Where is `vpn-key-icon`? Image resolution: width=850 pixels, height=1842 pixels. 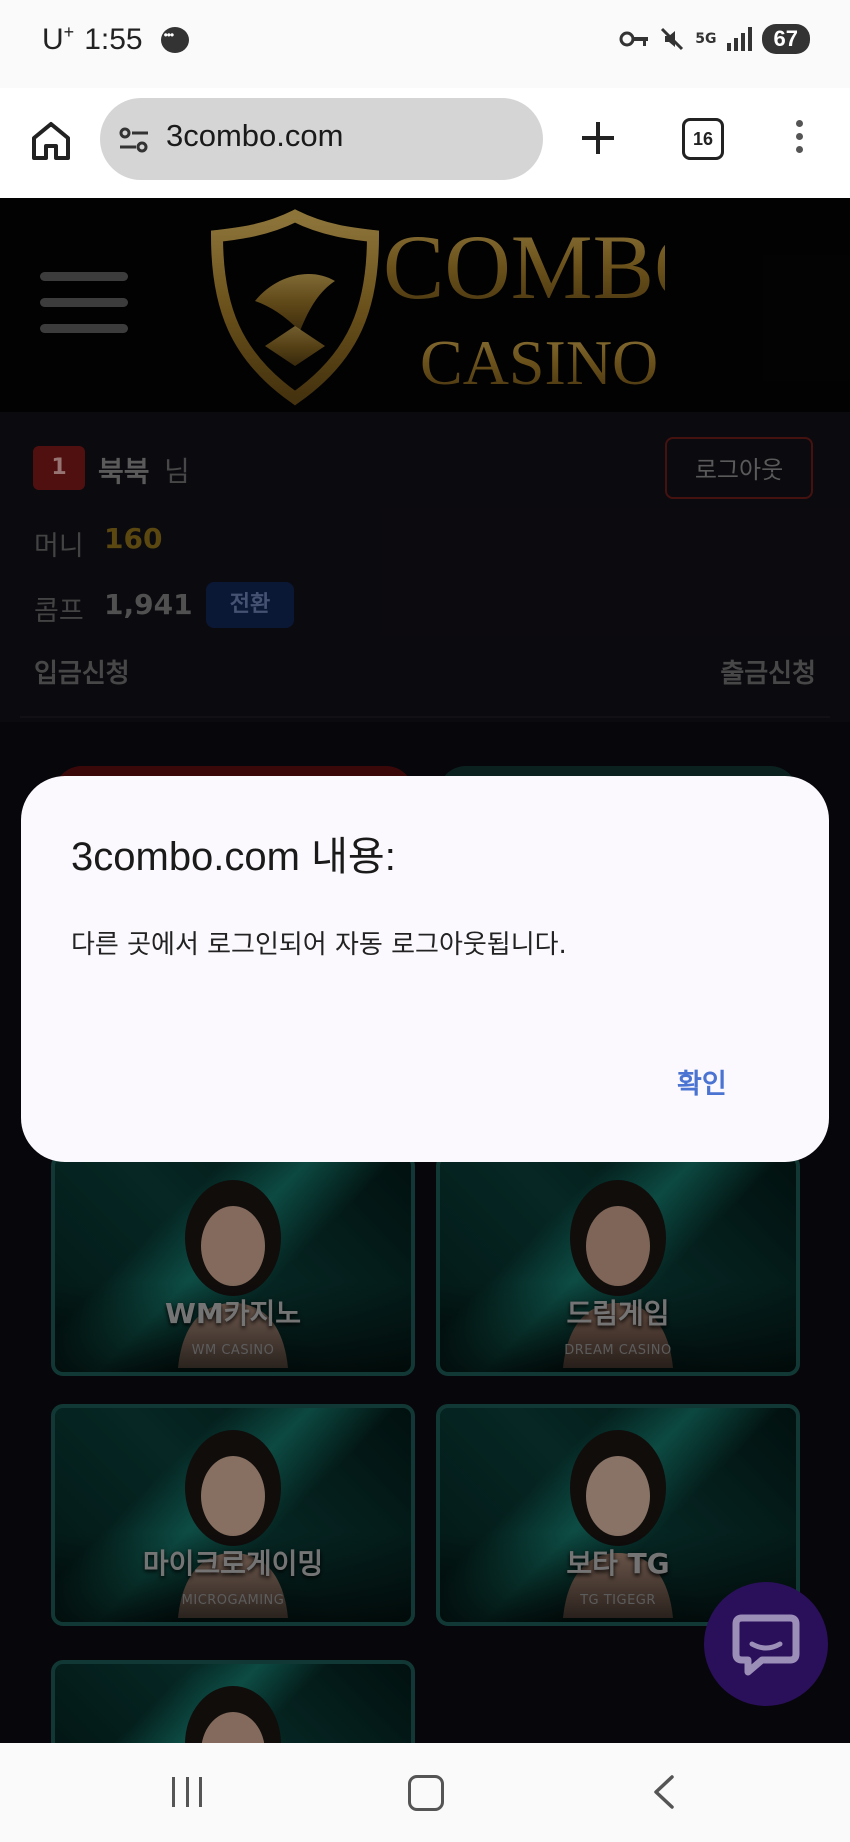 vpn-key-icon is located at coordinates (634, 39).